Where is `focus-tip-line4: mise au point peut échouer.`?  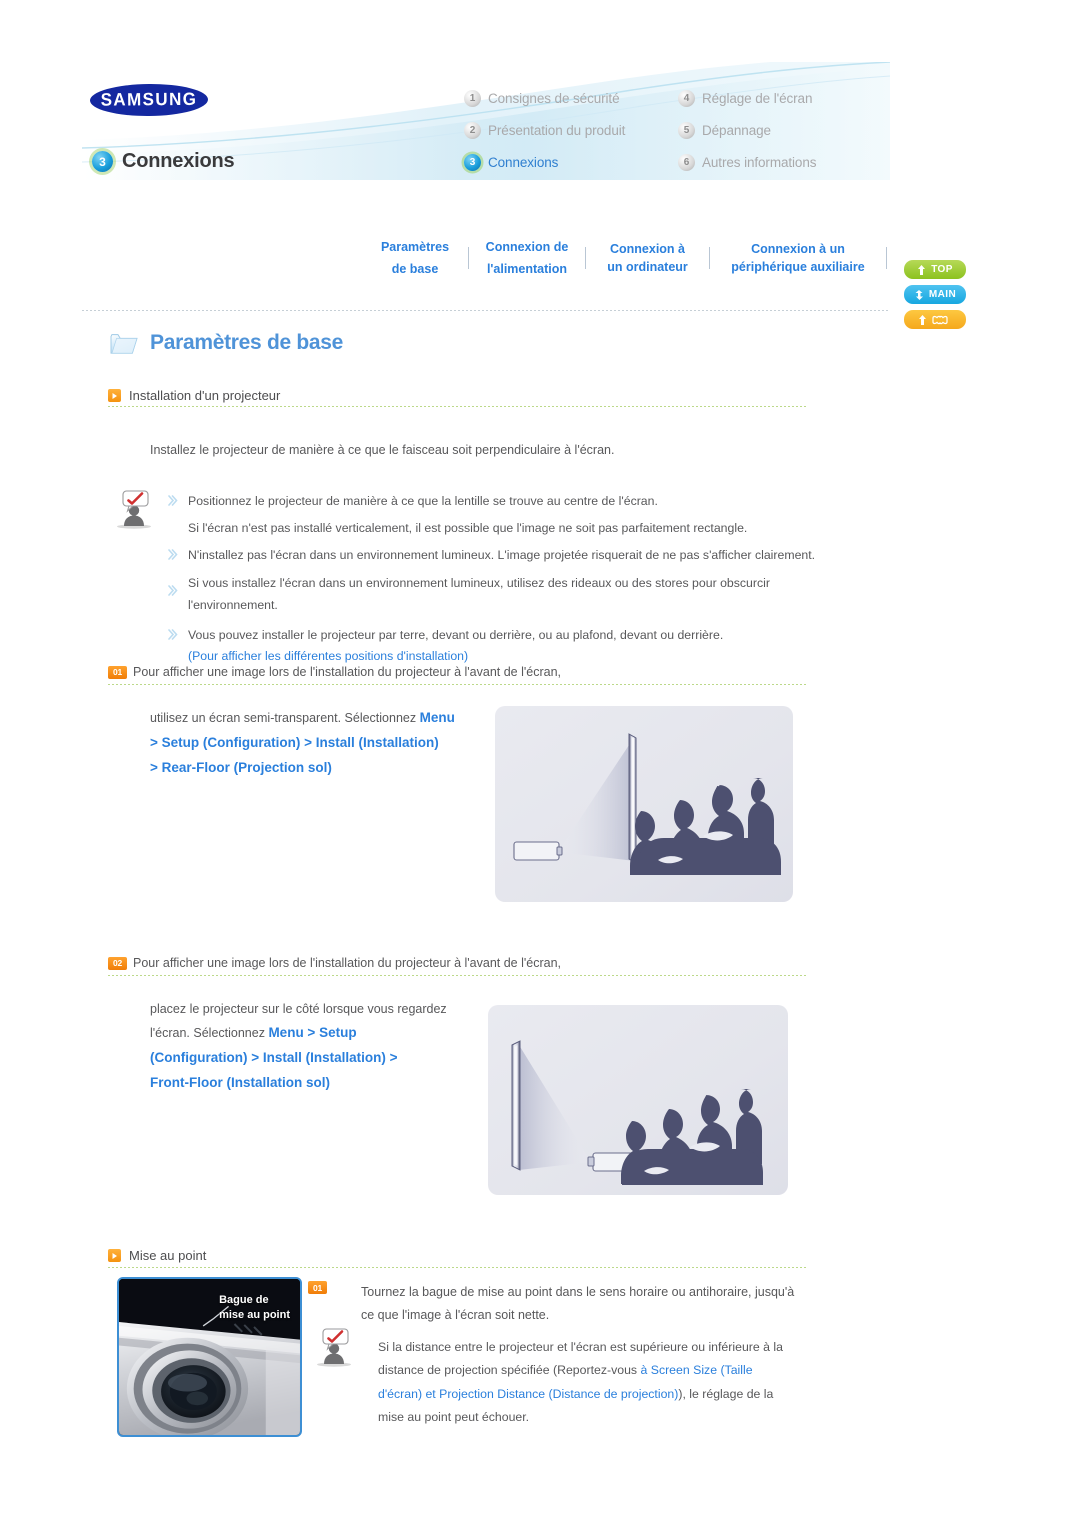 focus-tip-line4: mise au point peut échouer. is located at coordinates (454, 1417).